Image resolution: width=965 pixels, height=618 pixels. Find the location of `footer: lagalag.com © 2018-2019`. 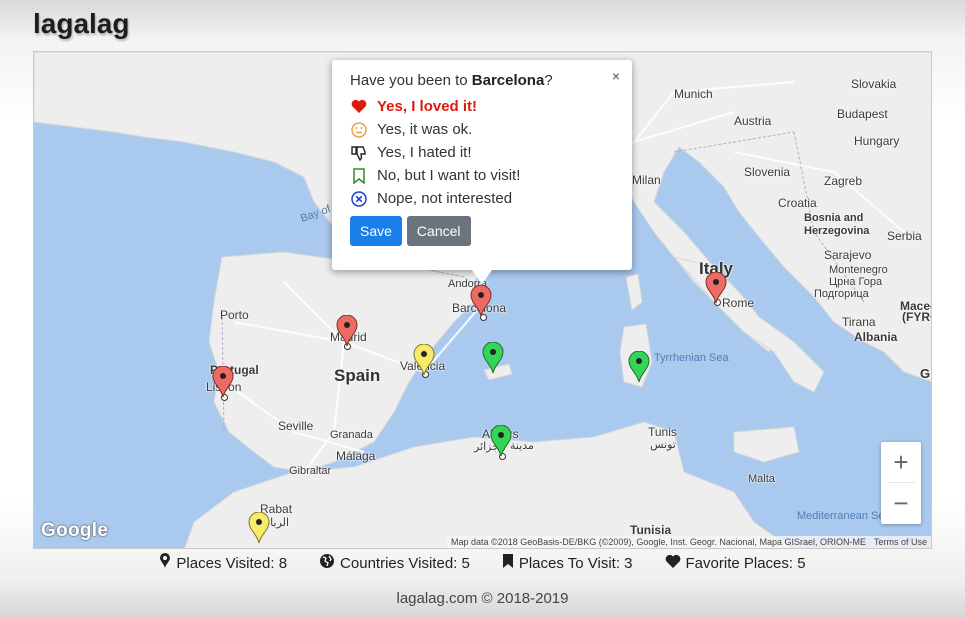

footer: lagalag.com © 2018-2019 is located at coordinates (482, 598).